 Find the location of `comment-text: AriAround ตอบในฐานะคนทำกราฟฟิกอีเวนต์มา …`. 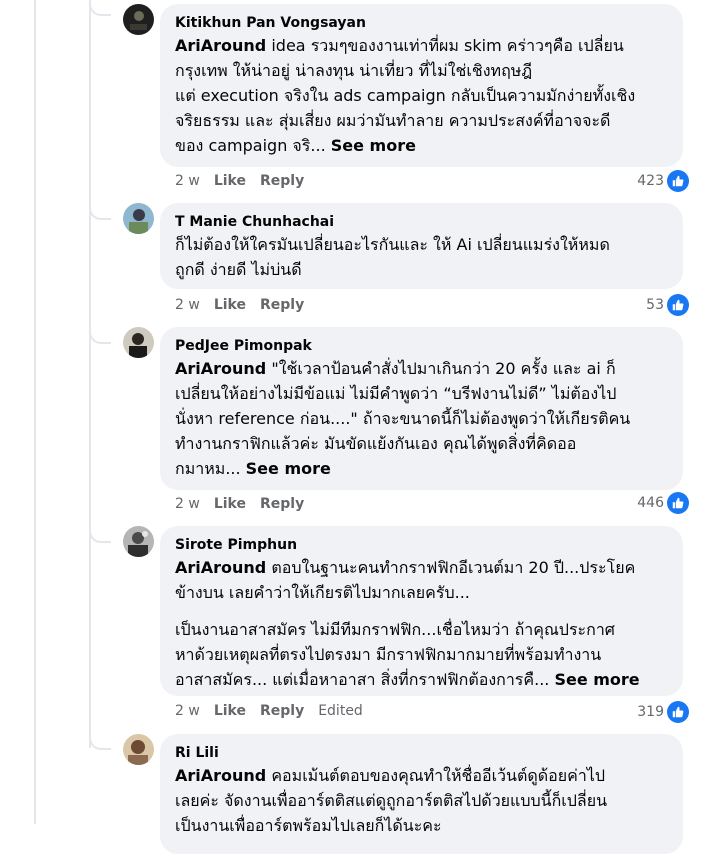

comment-text: AriAround ตอบในฐานะคนทำกราฟฟิกอีเวนต์มา … is located at coordinates (407, 623).